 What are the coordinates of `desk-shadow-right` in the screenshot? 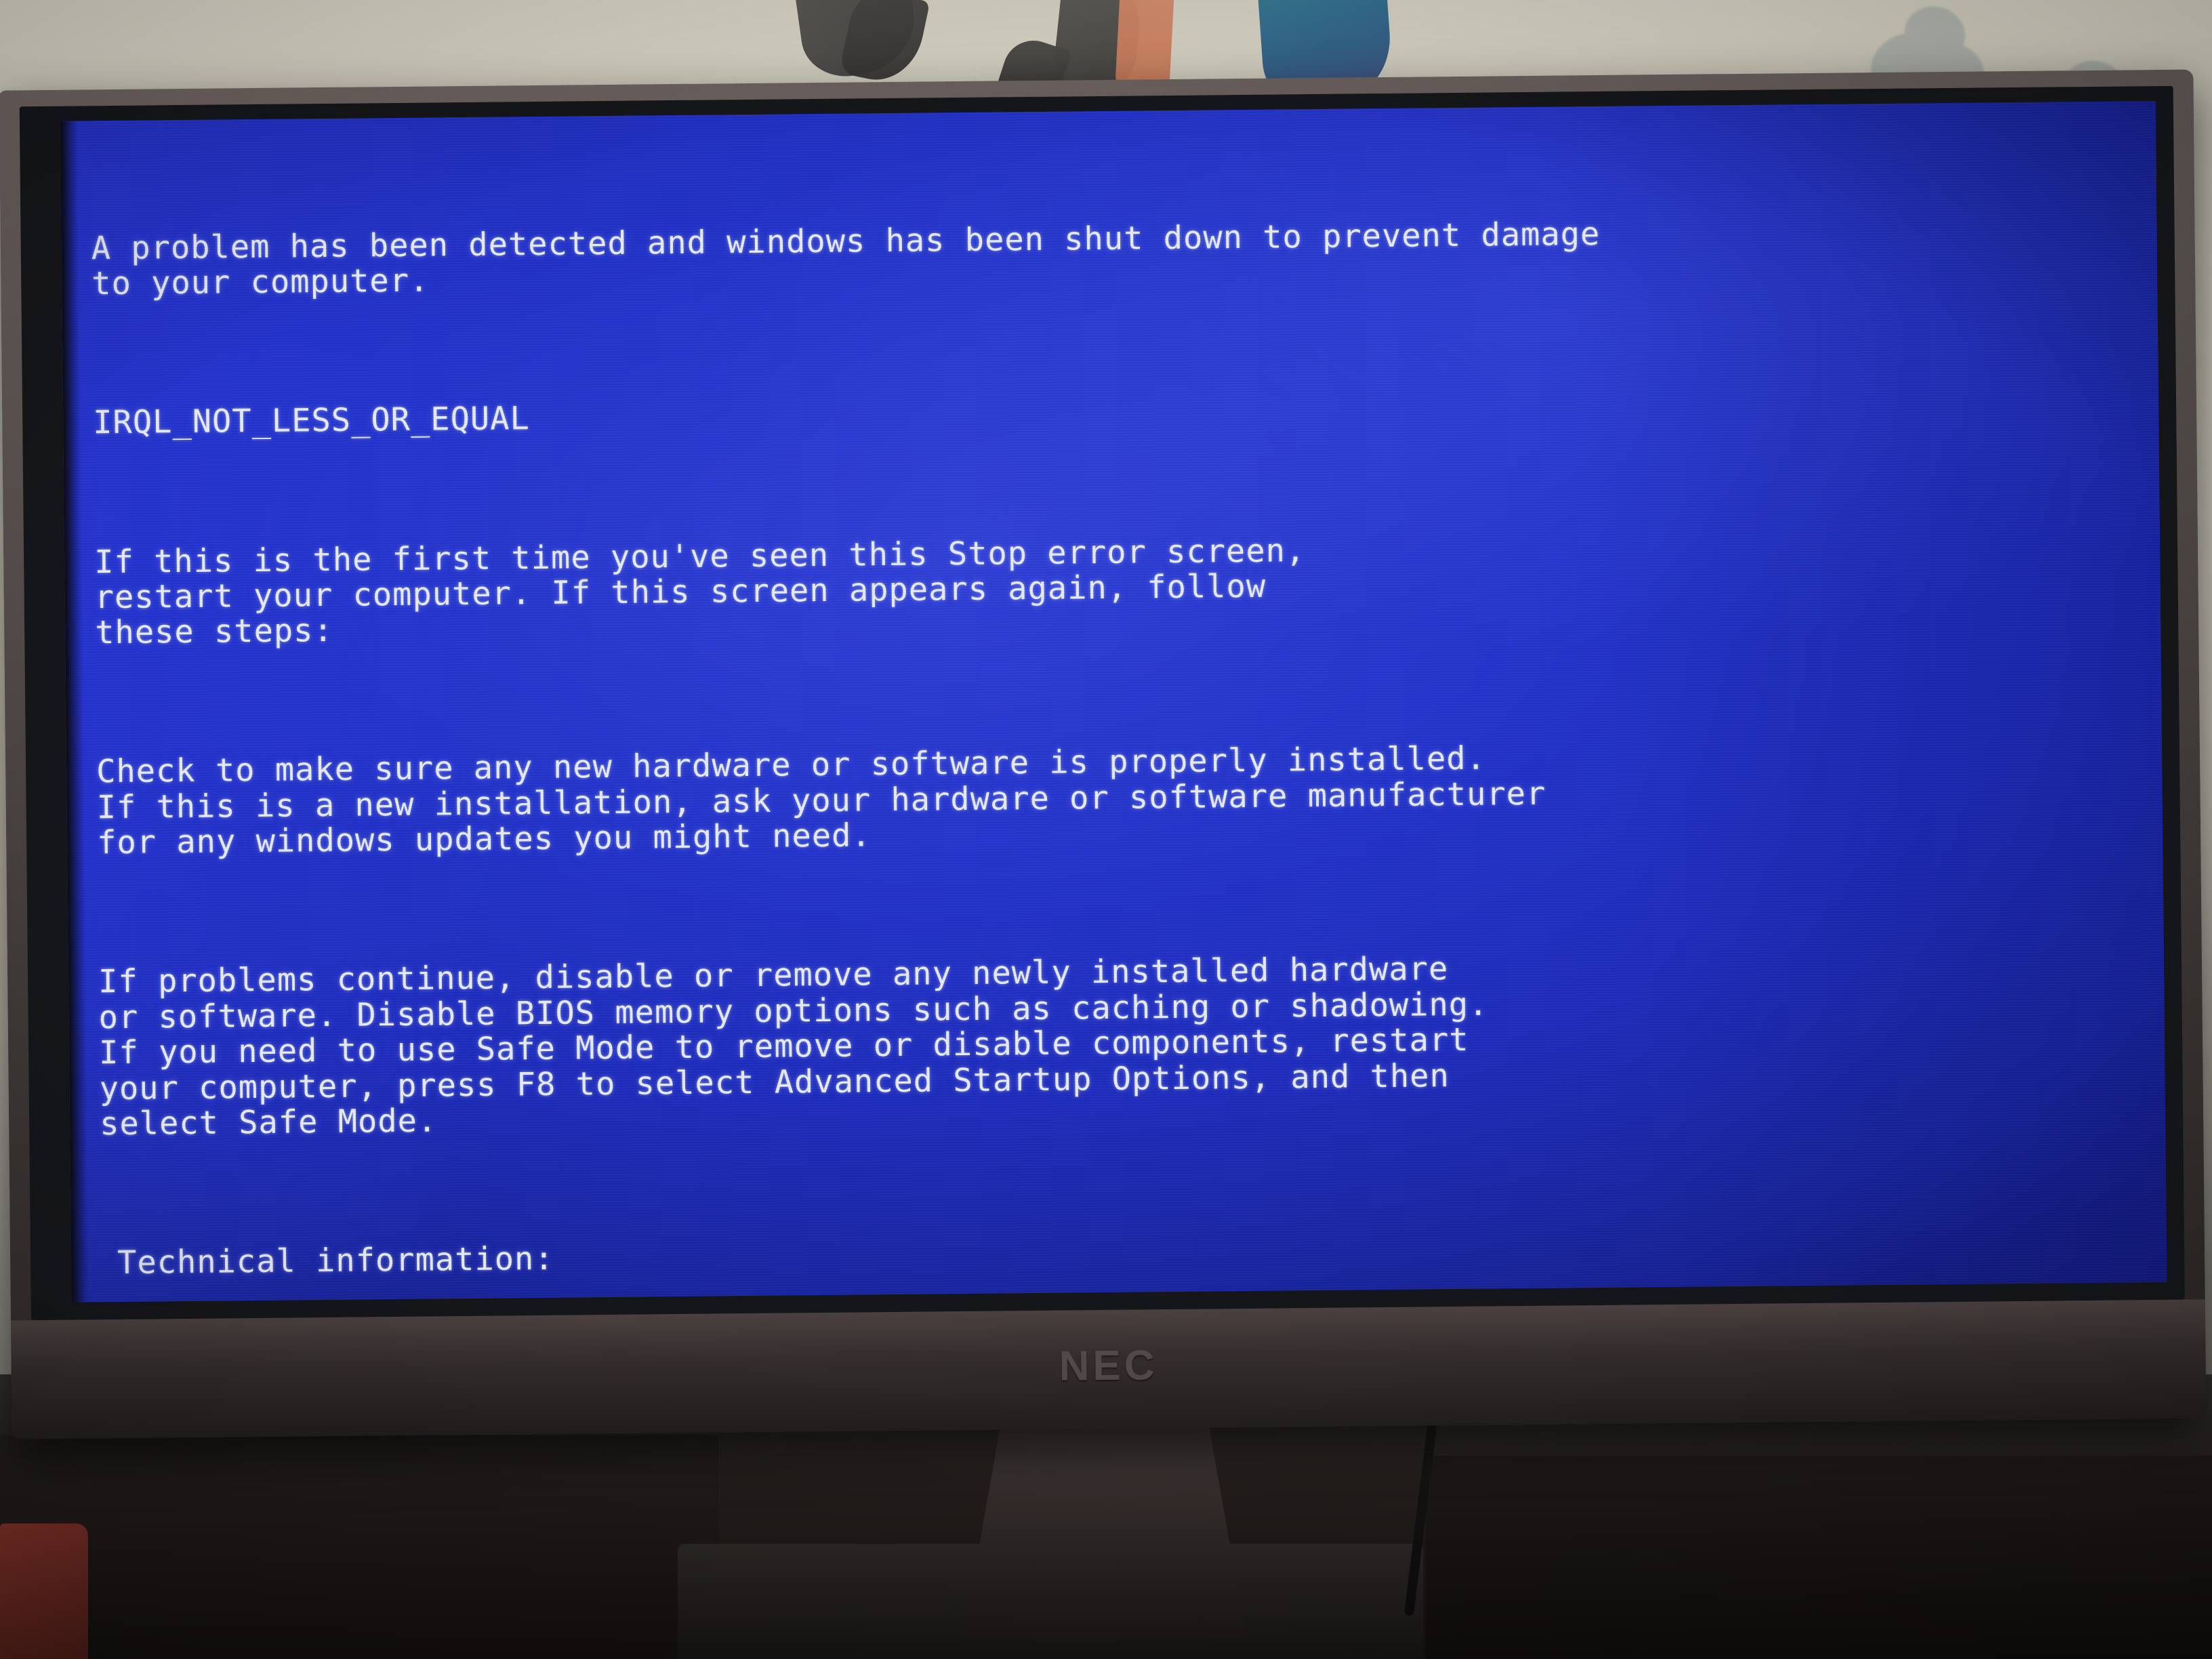 It's located at (1819, 1557).